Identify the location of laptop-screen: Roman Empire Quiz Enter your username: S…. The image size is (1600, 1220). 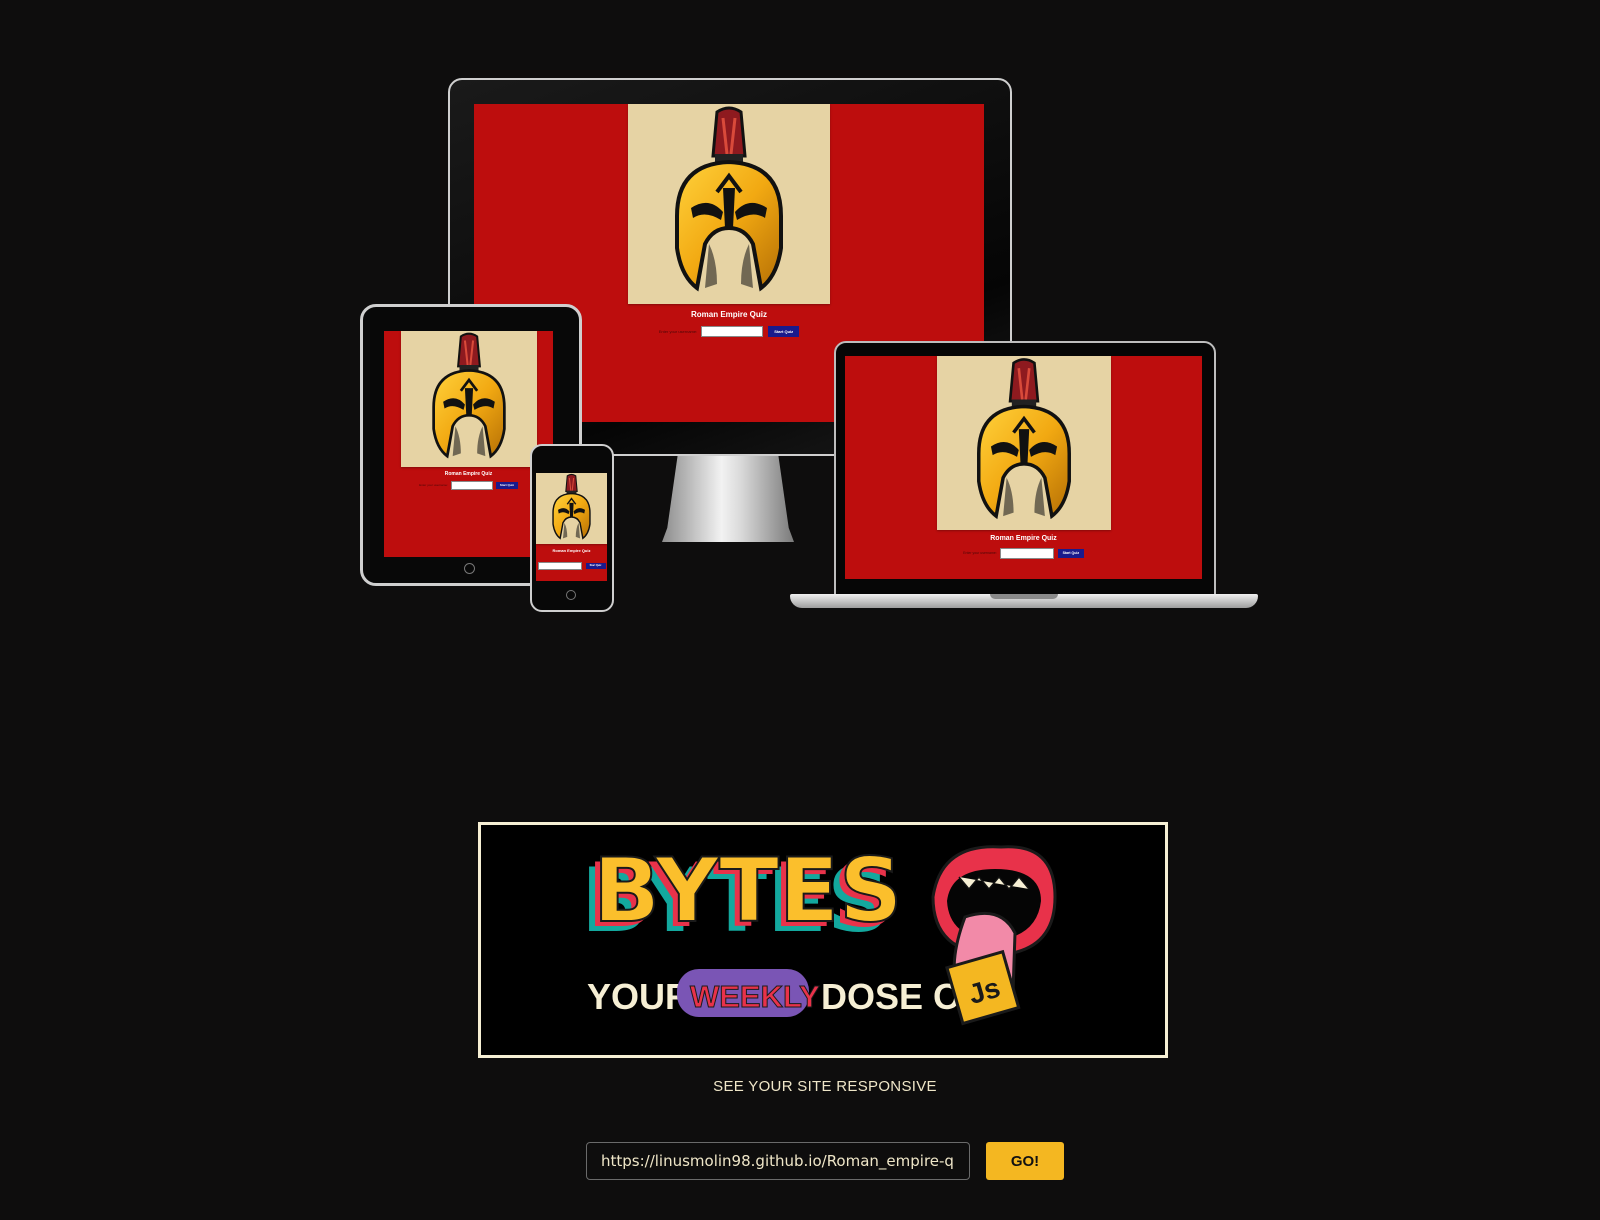
(1023, 467).